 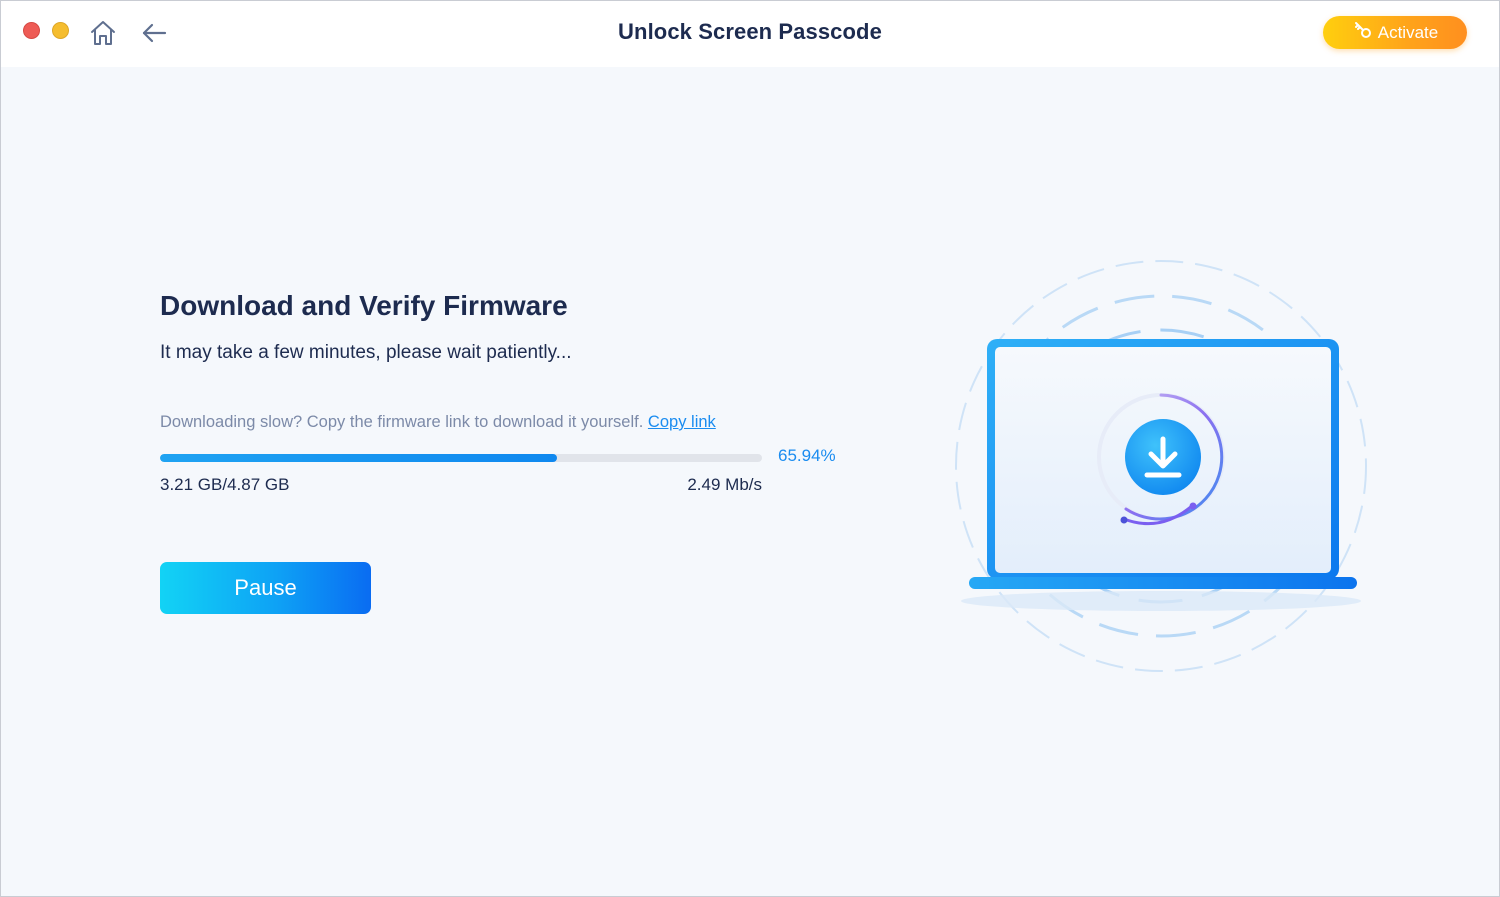 I want to click on title-bar: Unlock Screen Passcode Activate, so click(x=750, y=34).